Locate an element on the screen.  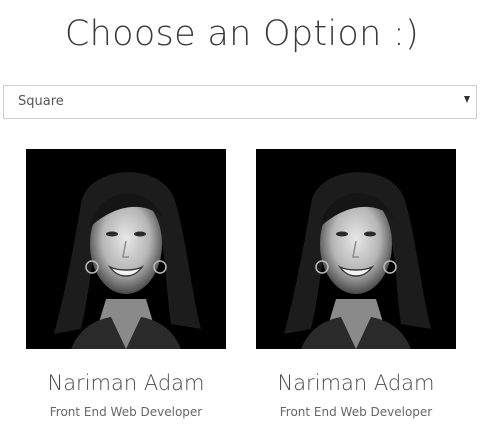
shape-select-value: Square is located at coordinates (41, 101).